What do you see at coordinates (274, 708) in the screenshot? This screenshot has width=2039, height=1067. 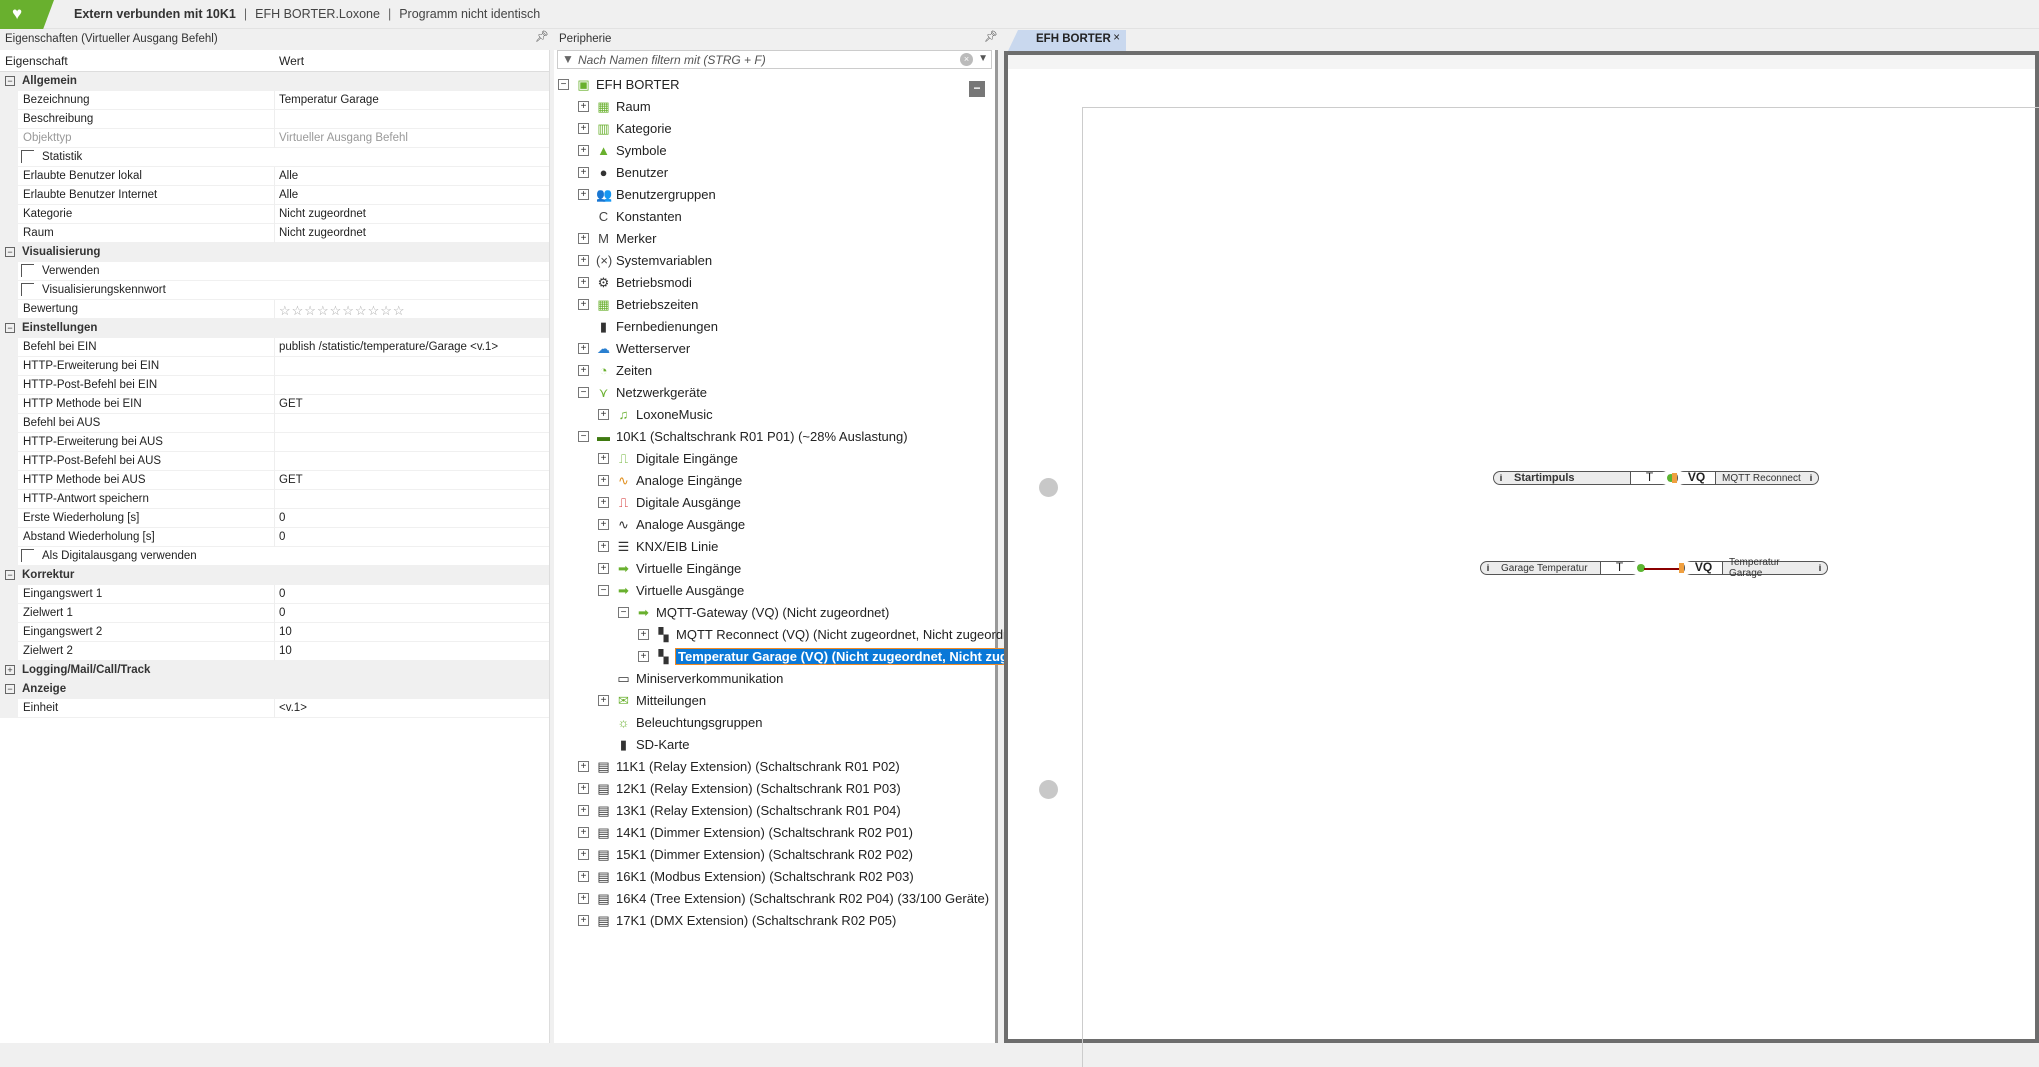 I see `property-row: Einheit <v.1>` at bounding box center [274, 708].